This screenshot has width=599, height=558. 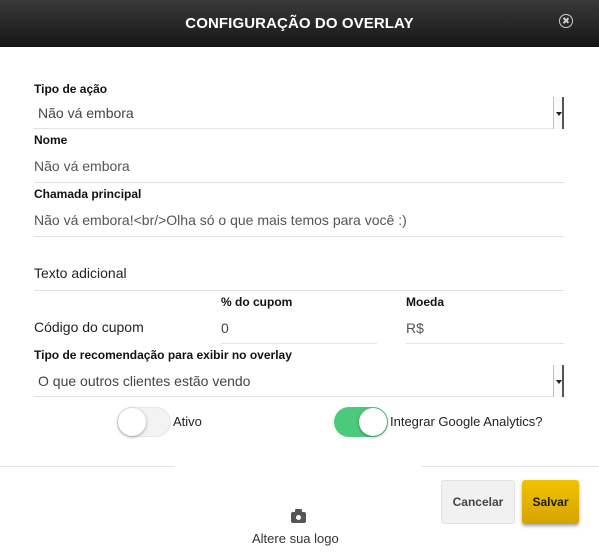 What do you see at coordinates (187, 421) in the screenshot?
I see `active-toggle-label: Ativo` at bounding box center [187, 421].